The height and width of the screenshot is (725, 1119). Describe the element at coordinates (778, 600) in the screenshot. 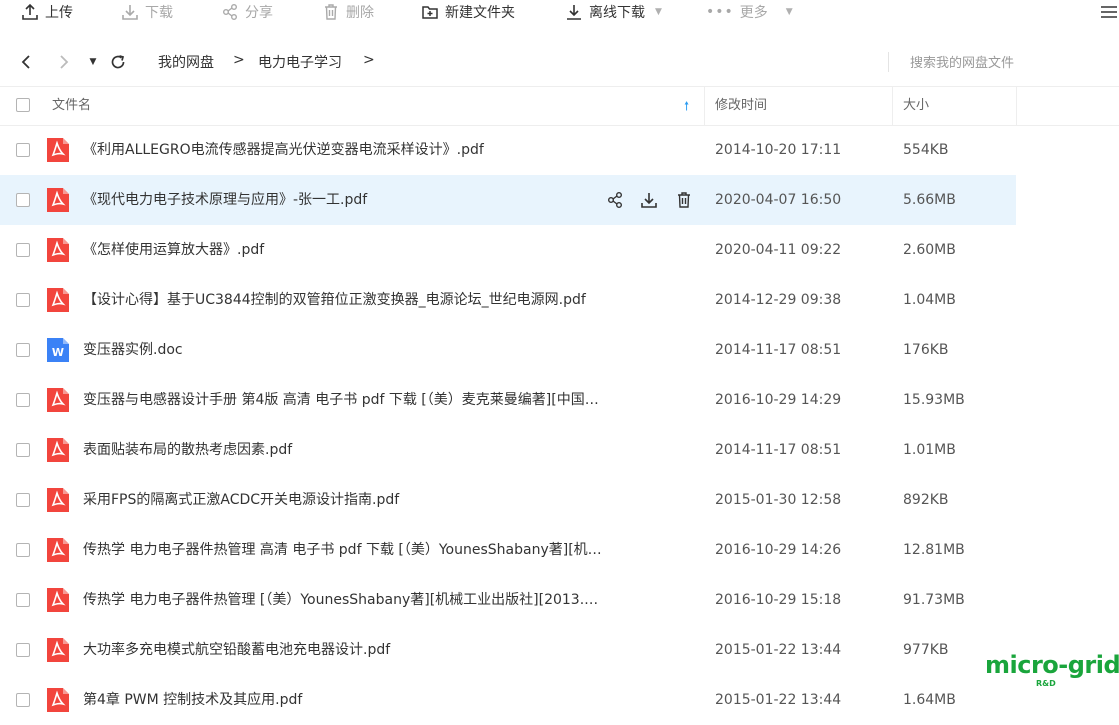

I see `file-modified-time: 2016-10-29 15:18` at that location.